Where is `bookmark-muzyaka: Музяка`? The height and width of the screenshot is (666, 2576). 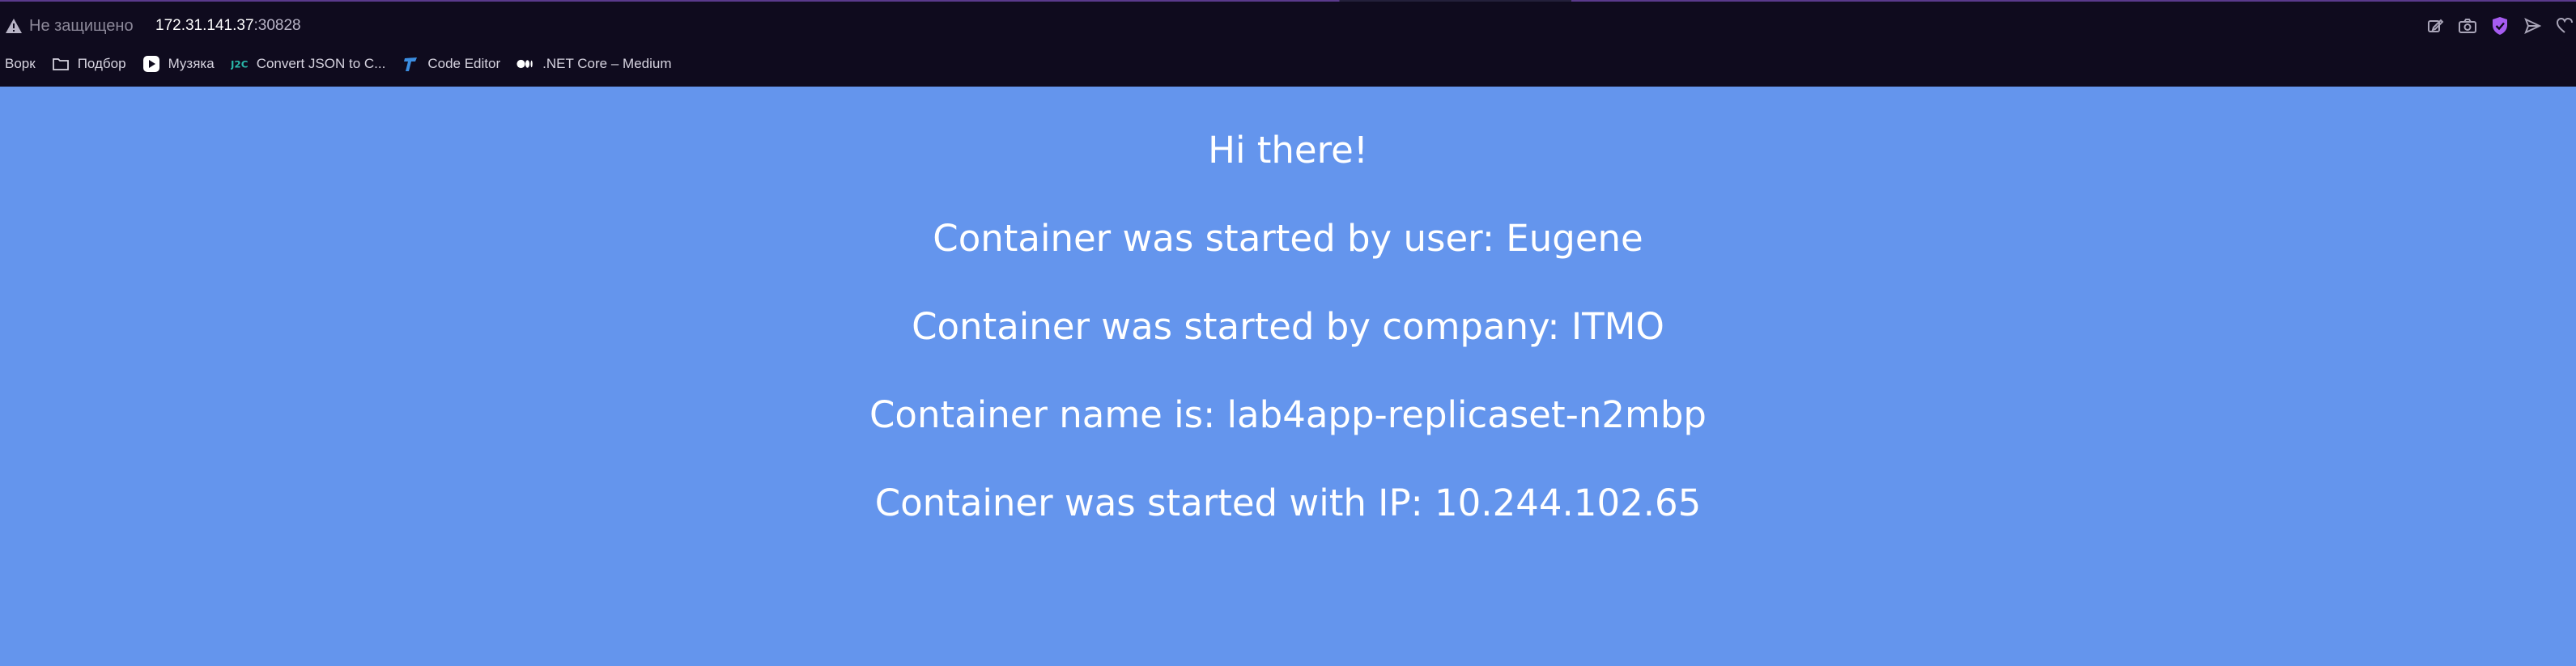
bookmark-muzyaka: Музяка is located at coordinates (179, 64).